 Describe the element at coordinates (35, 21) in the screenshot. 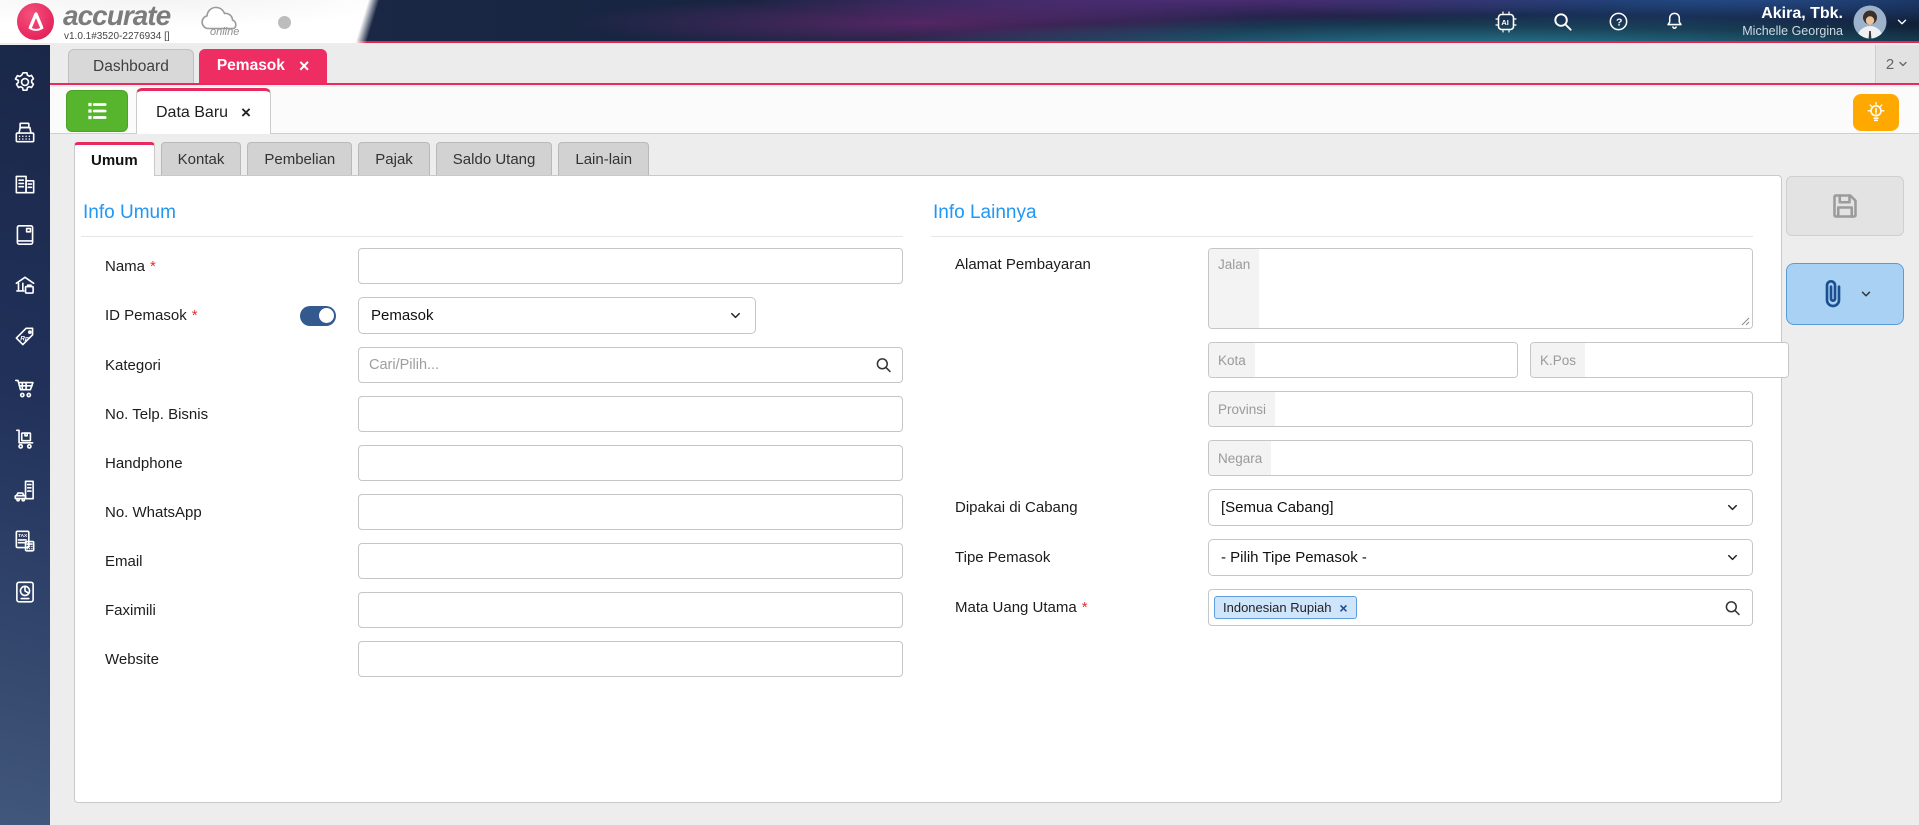

I see `accurate-logo` at that location.